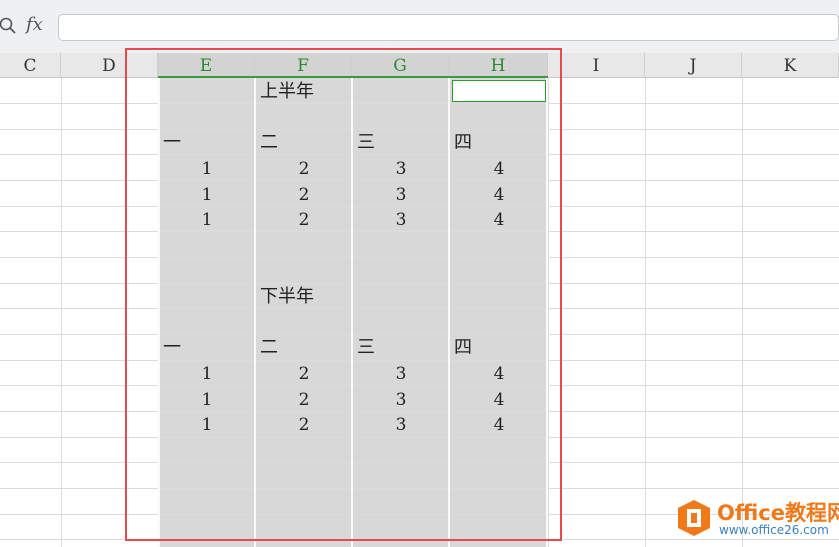 This screenshot has width=839, height=547. I want to click on office-logo-icon, so click(694, 518).